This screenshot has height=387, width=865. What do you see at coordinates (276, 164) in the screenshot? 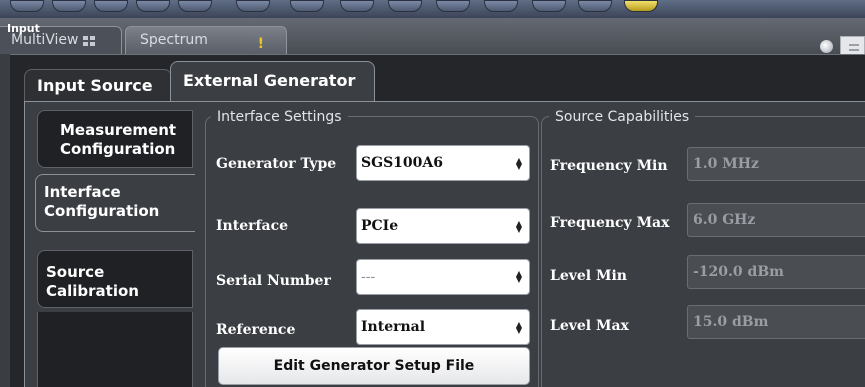
I see `generator-type-label: Generator Type` at bounding box center [276, 164].